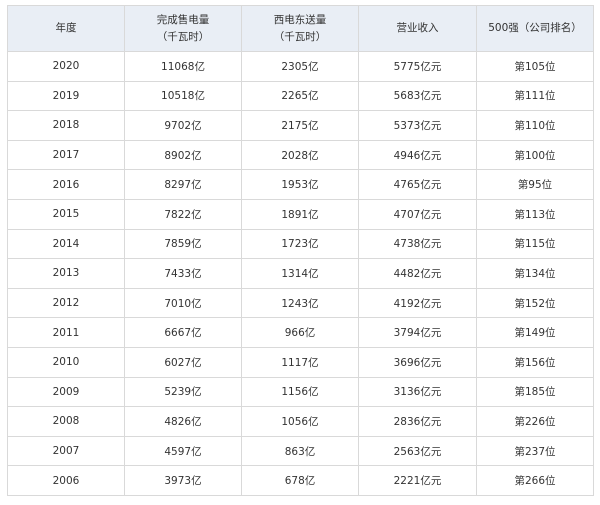  What do you see at coordinates (66, 480) in the screenshot?
I see `cell-year: 2006` at bounding box center [66, 480].